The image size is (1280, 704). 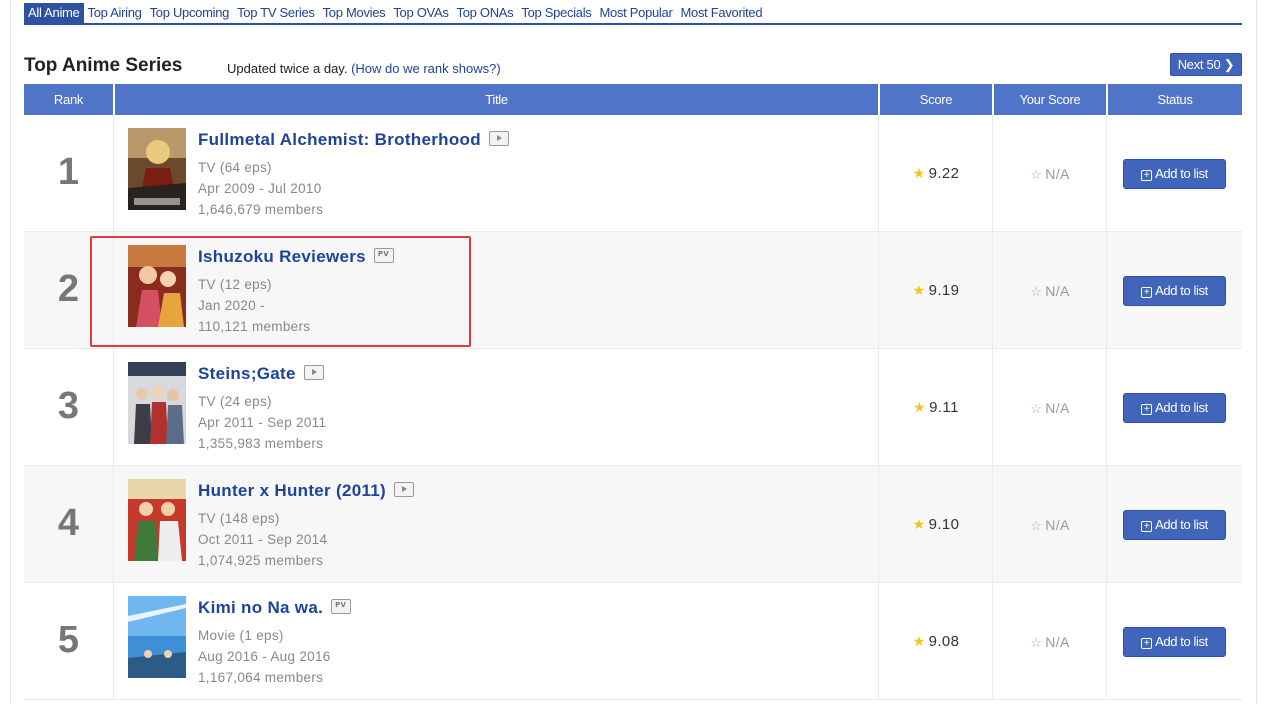 What do you see at coordinates (231, 305) in the screenshot?
I see `anime-dates: Jan 2020 -` at bounding box center [231, 305].